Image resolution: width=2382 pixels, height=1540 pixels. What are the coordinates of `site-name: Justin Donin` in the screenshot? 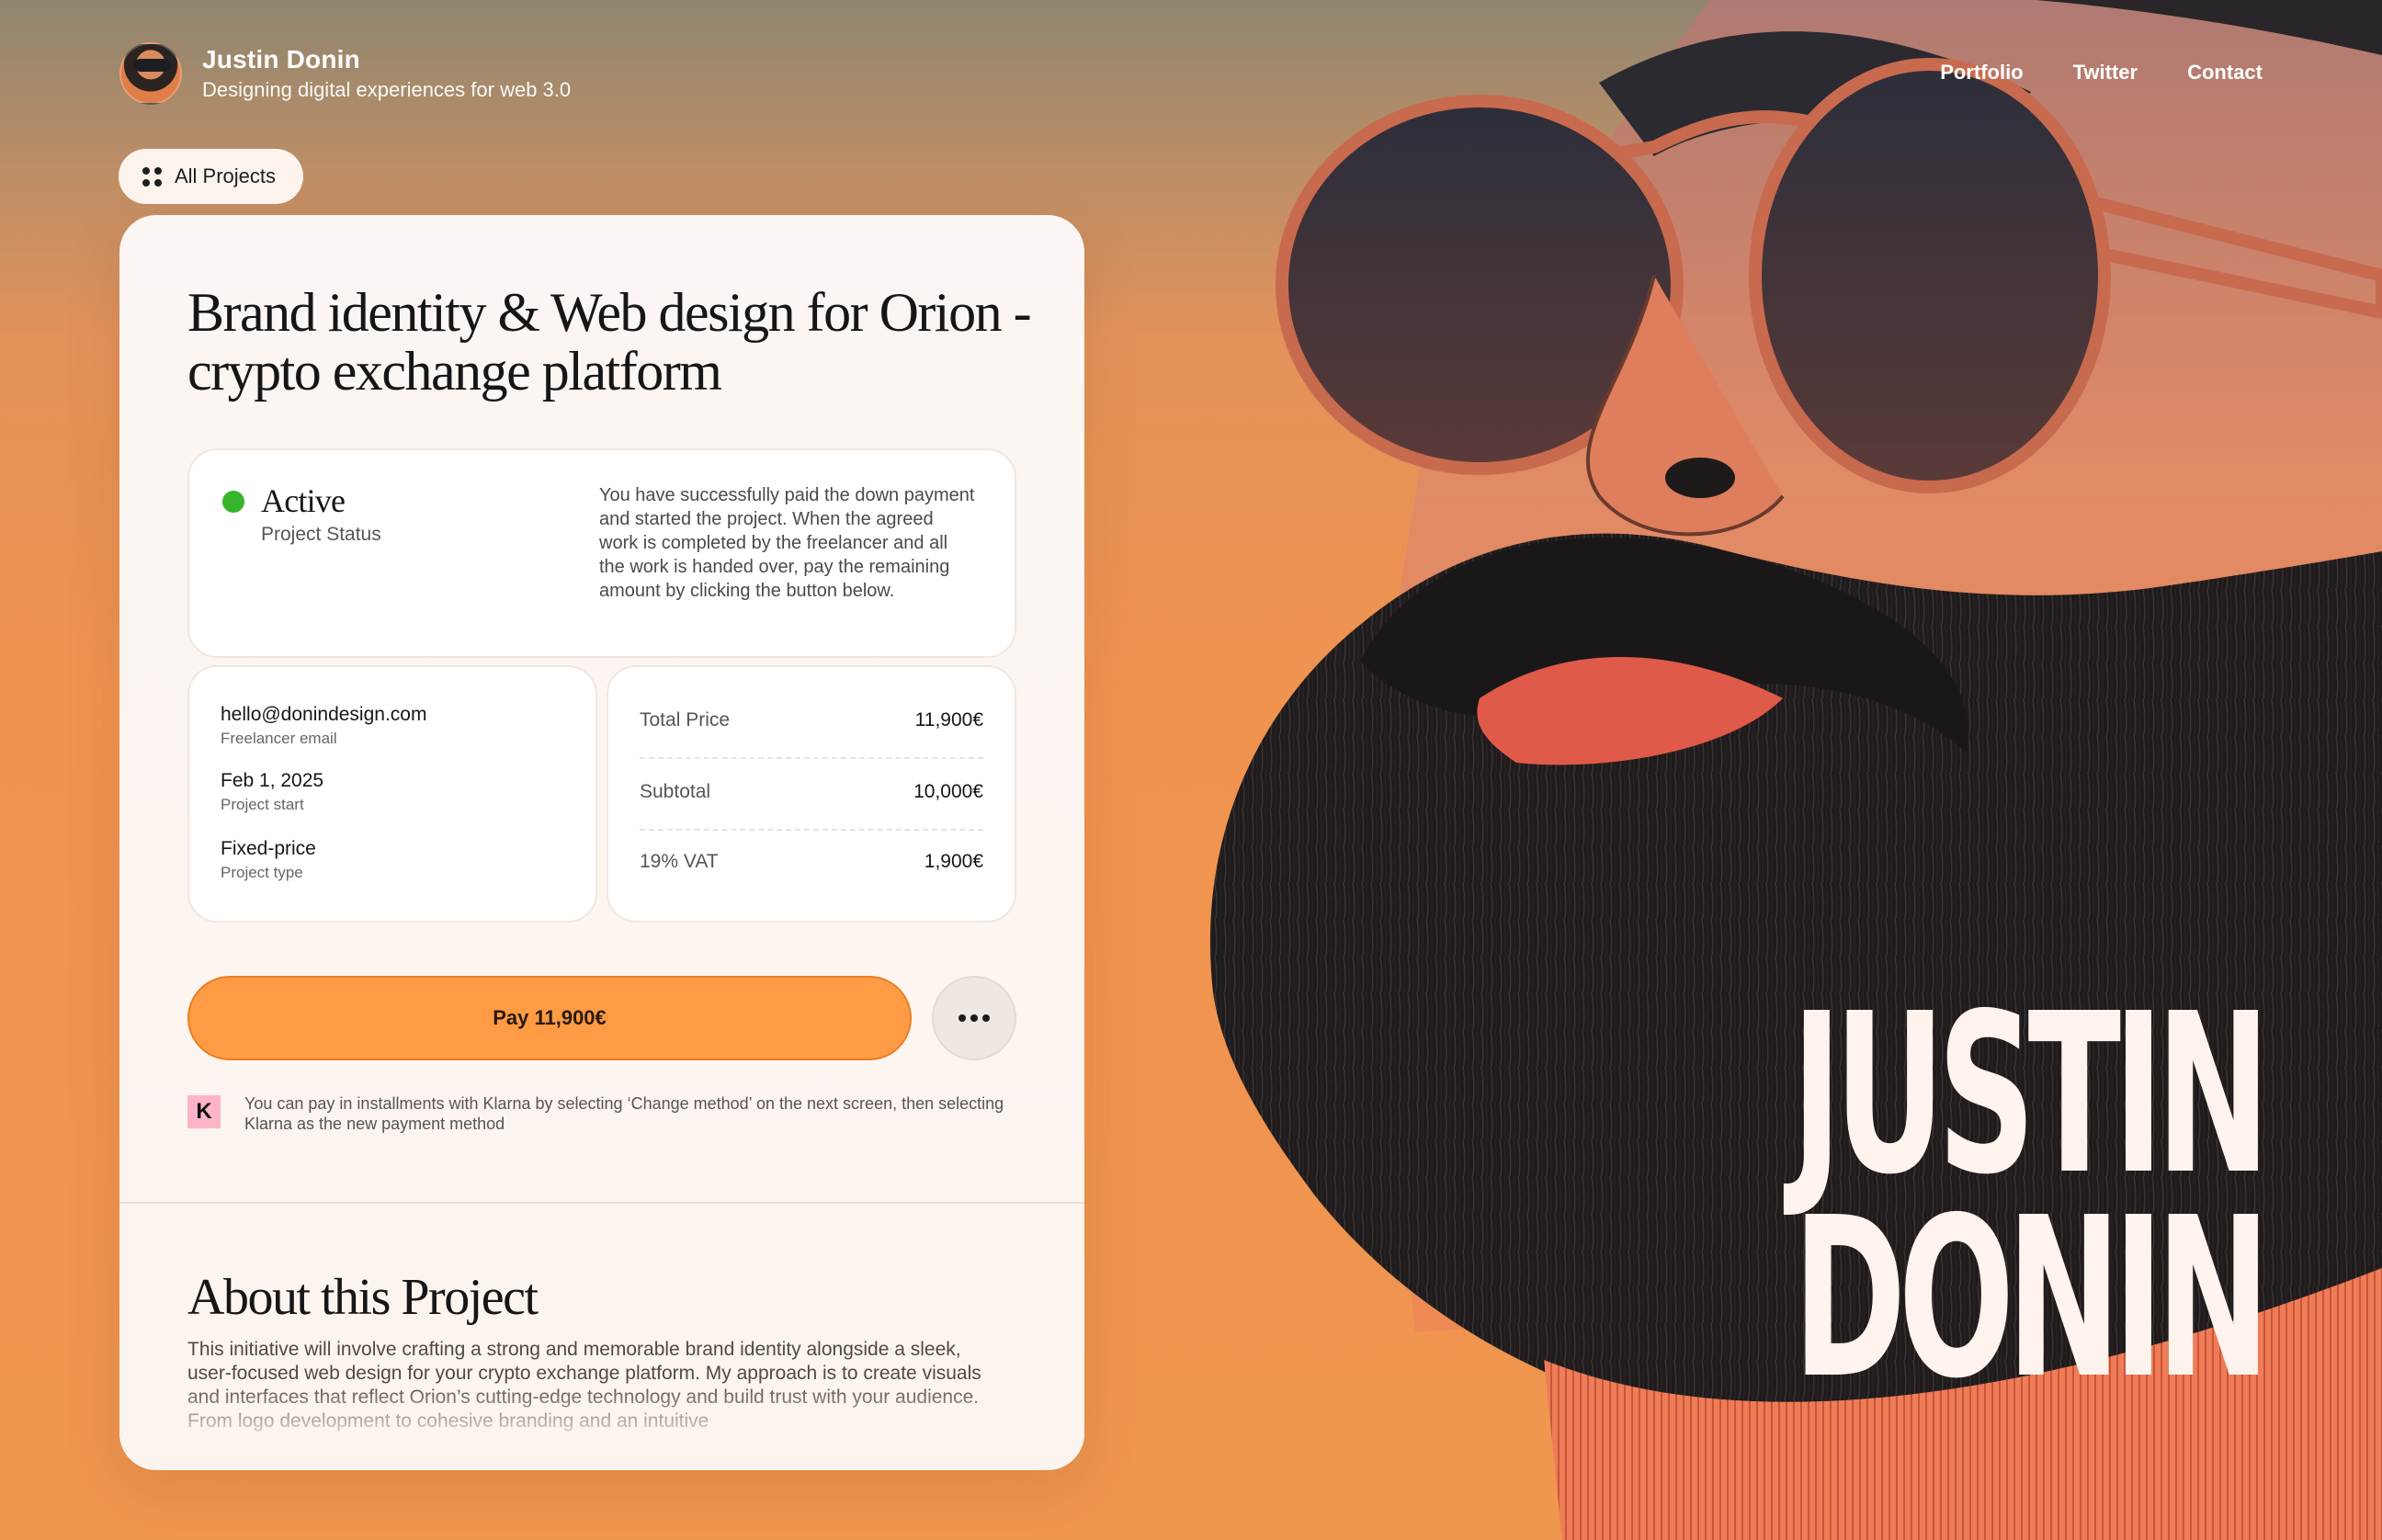 It's located at (281, 59).